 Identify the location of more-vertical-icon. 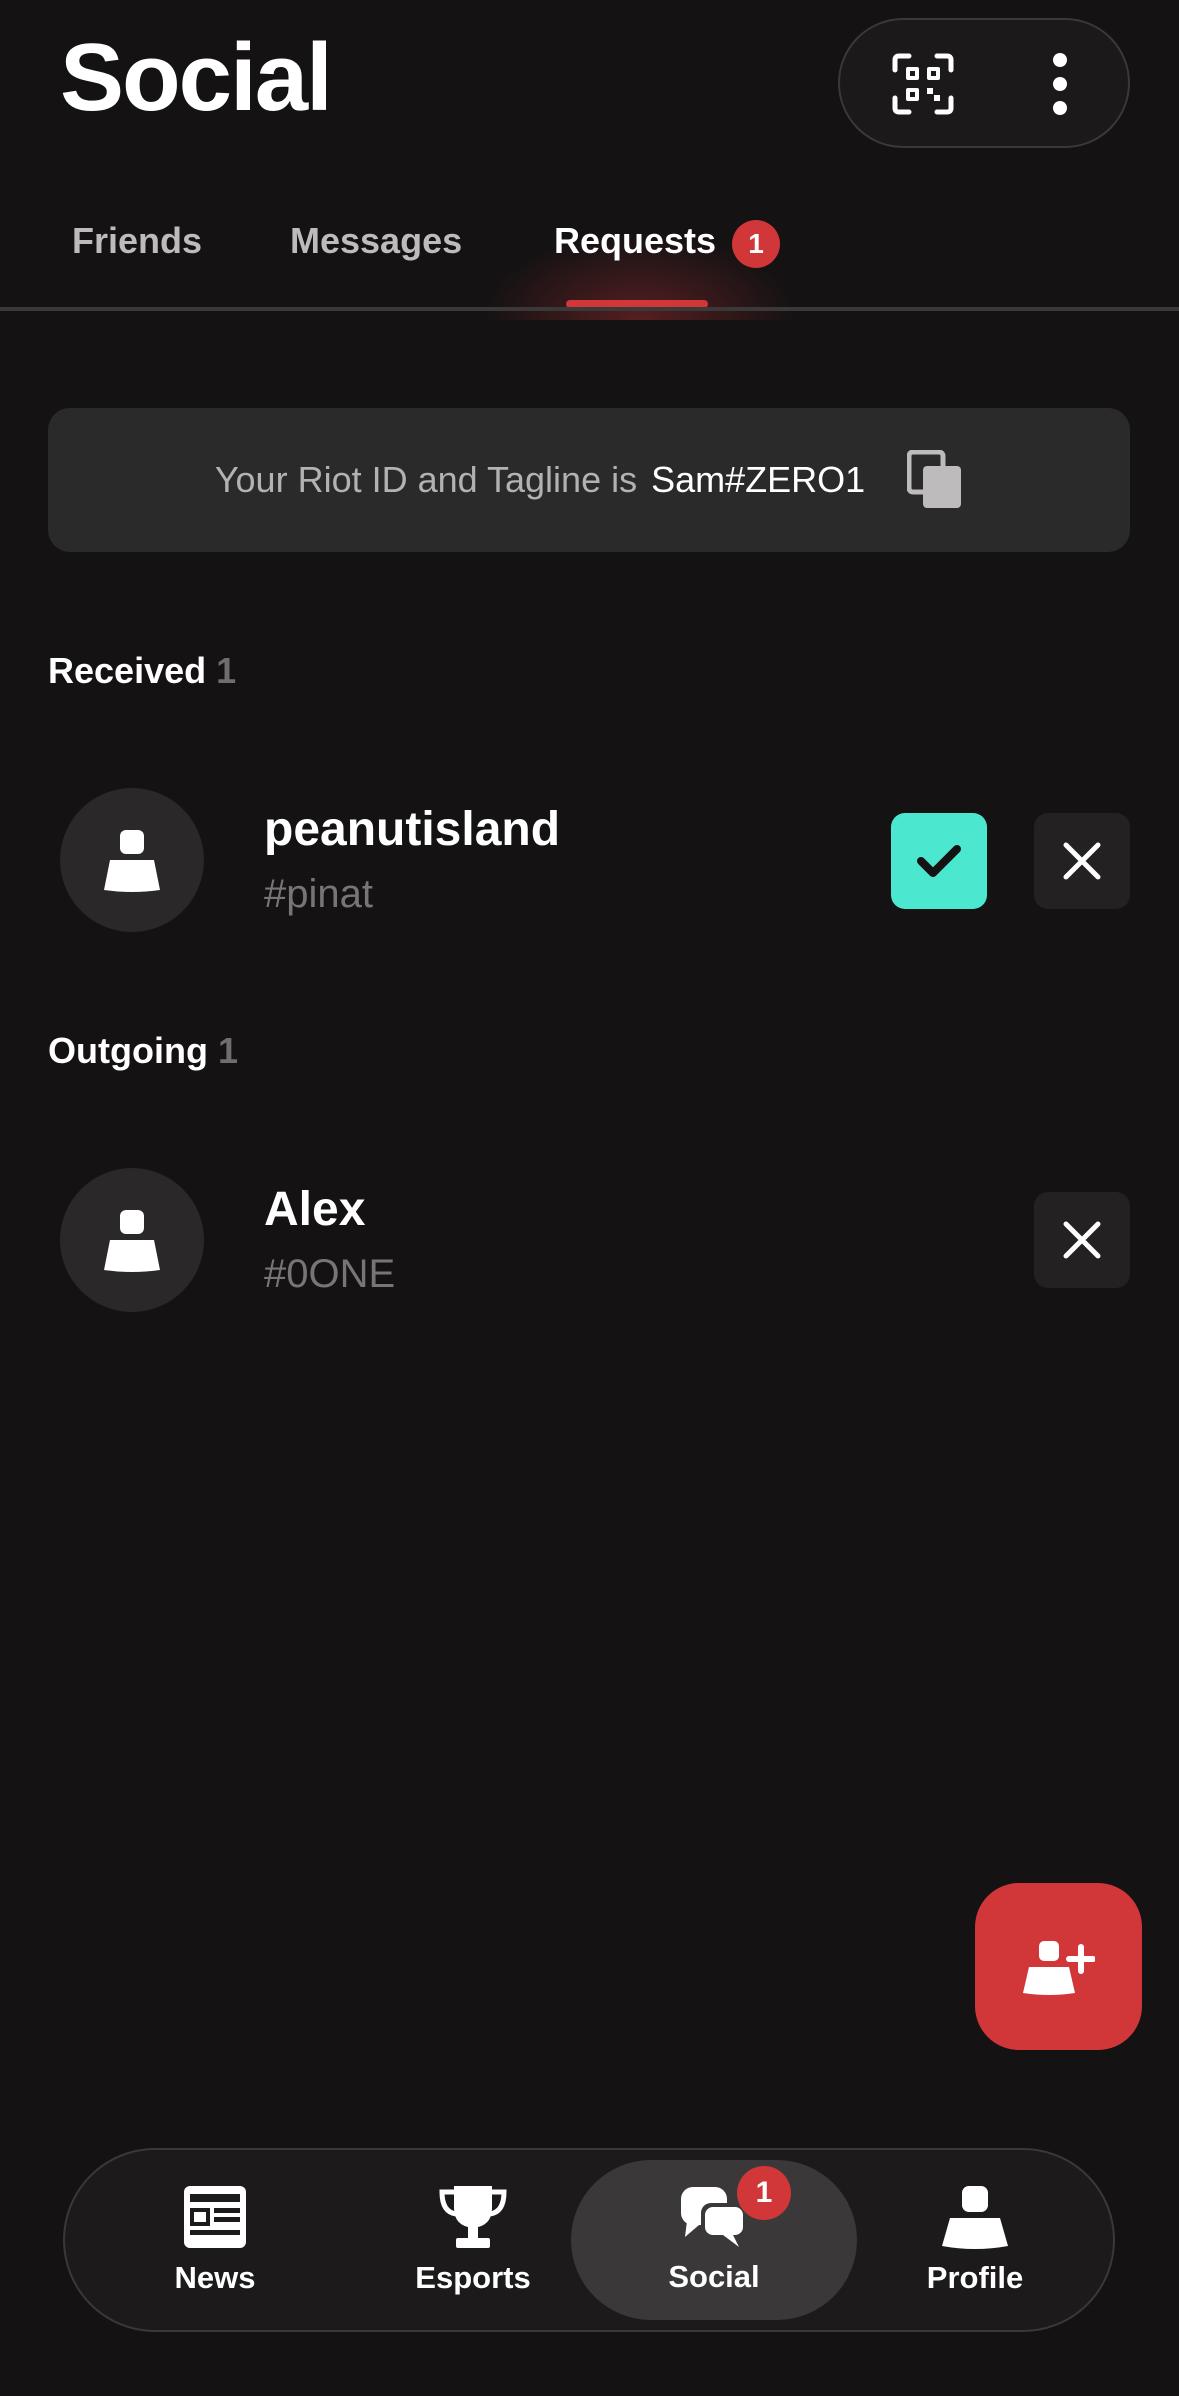
(1060, 84).